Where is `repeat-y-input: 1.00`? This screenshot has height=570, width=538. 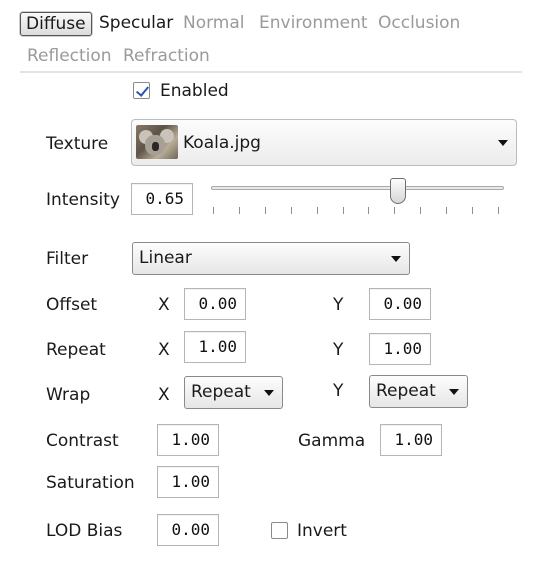
repeat-y-input: 1.00 is located at coordinates (400, 349).